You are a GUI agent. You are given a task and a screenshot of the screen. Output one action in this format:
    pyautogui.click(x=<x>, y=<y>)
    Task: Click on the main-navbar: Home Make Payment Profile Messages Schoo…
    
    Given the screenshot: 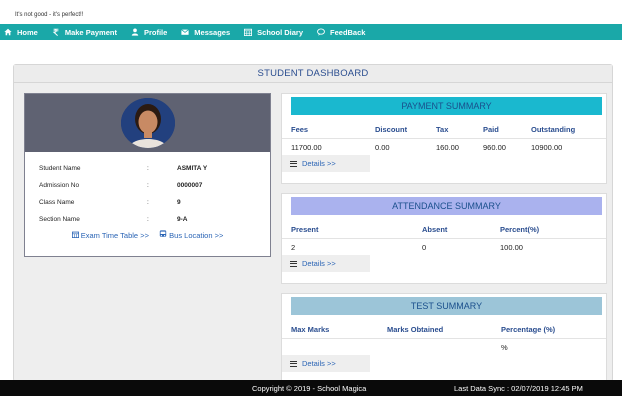 What is the action you would take?
    pyautogui.click(x=311, y=32)
    